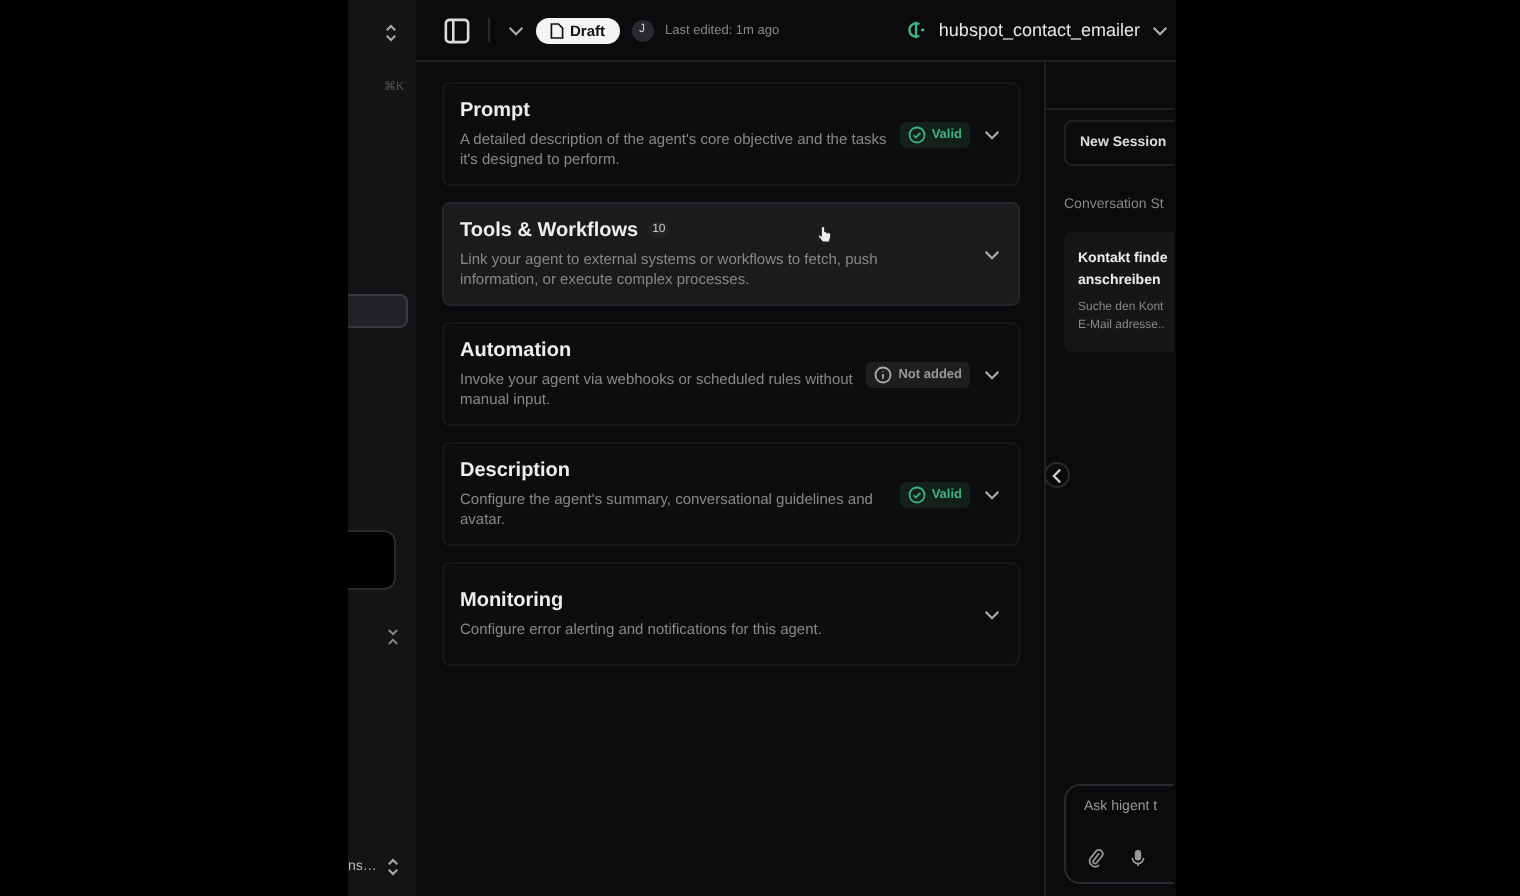  What do you see at coordinates (512, 600) in the screenshot?
I see `section-title: Monitoring` at bounding box center [512, 600].